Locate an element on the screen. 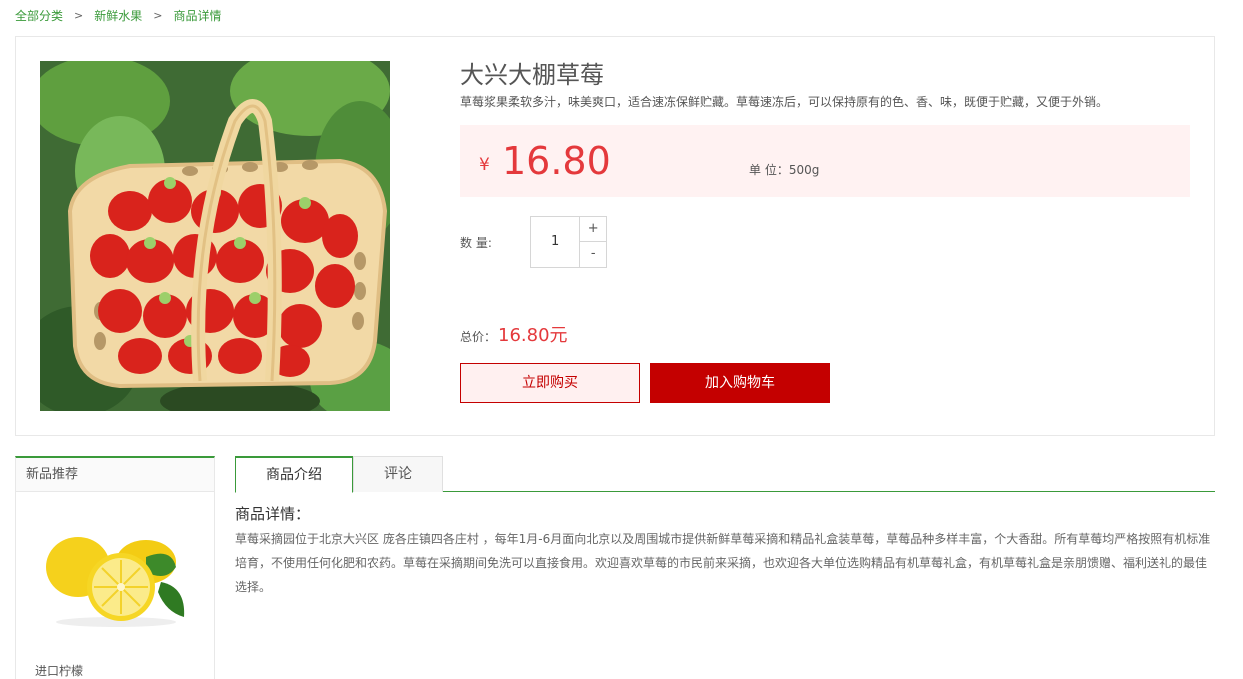 The image size is (1243, 679). total-label: 总价： is located at coordinates (478, 337).